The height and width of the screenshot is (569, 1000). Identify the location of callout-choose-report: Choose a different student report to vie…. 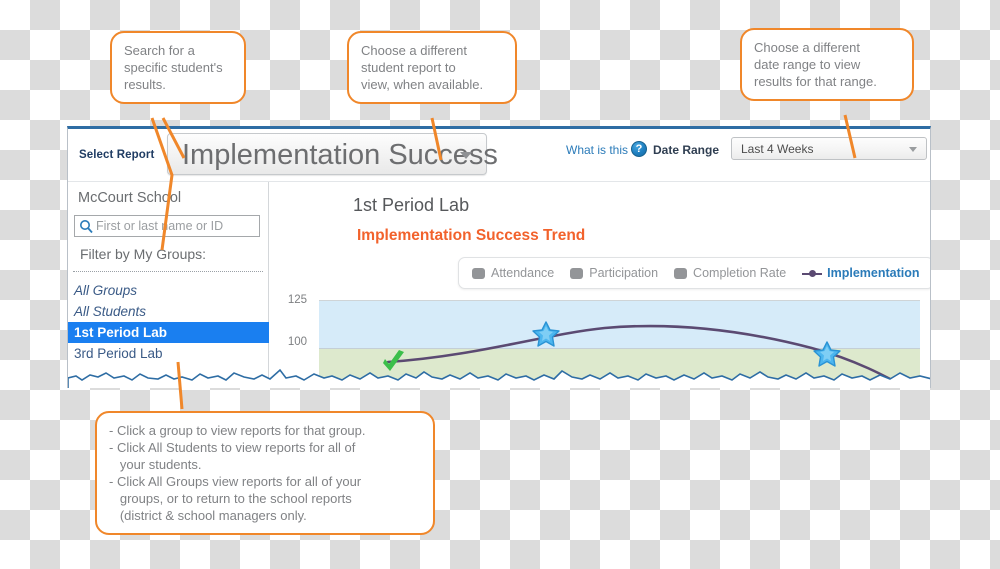
(432, 67).